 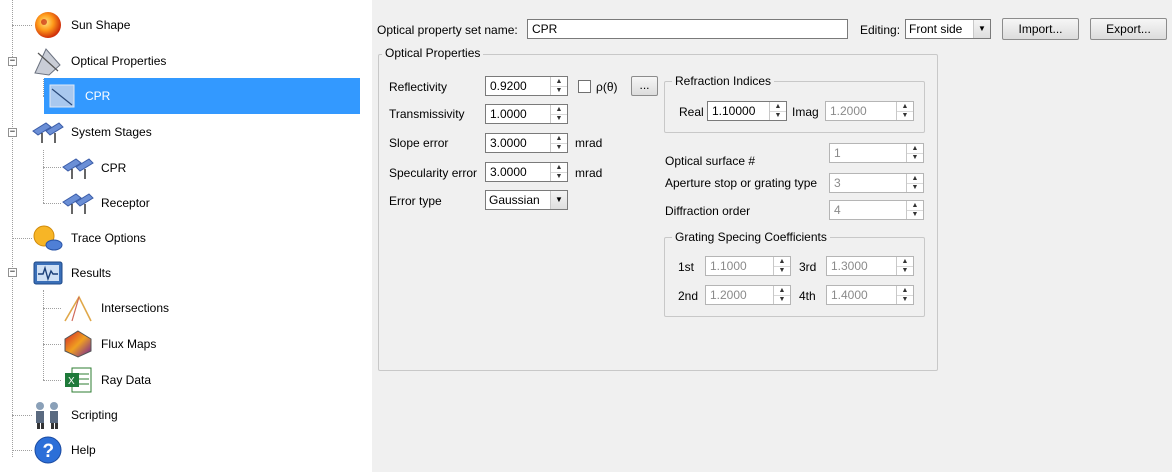 What do you see at coordinates (415, 201) in the screenshot?
I see `error-type-label: Error type` at bounding box center [415, 201].